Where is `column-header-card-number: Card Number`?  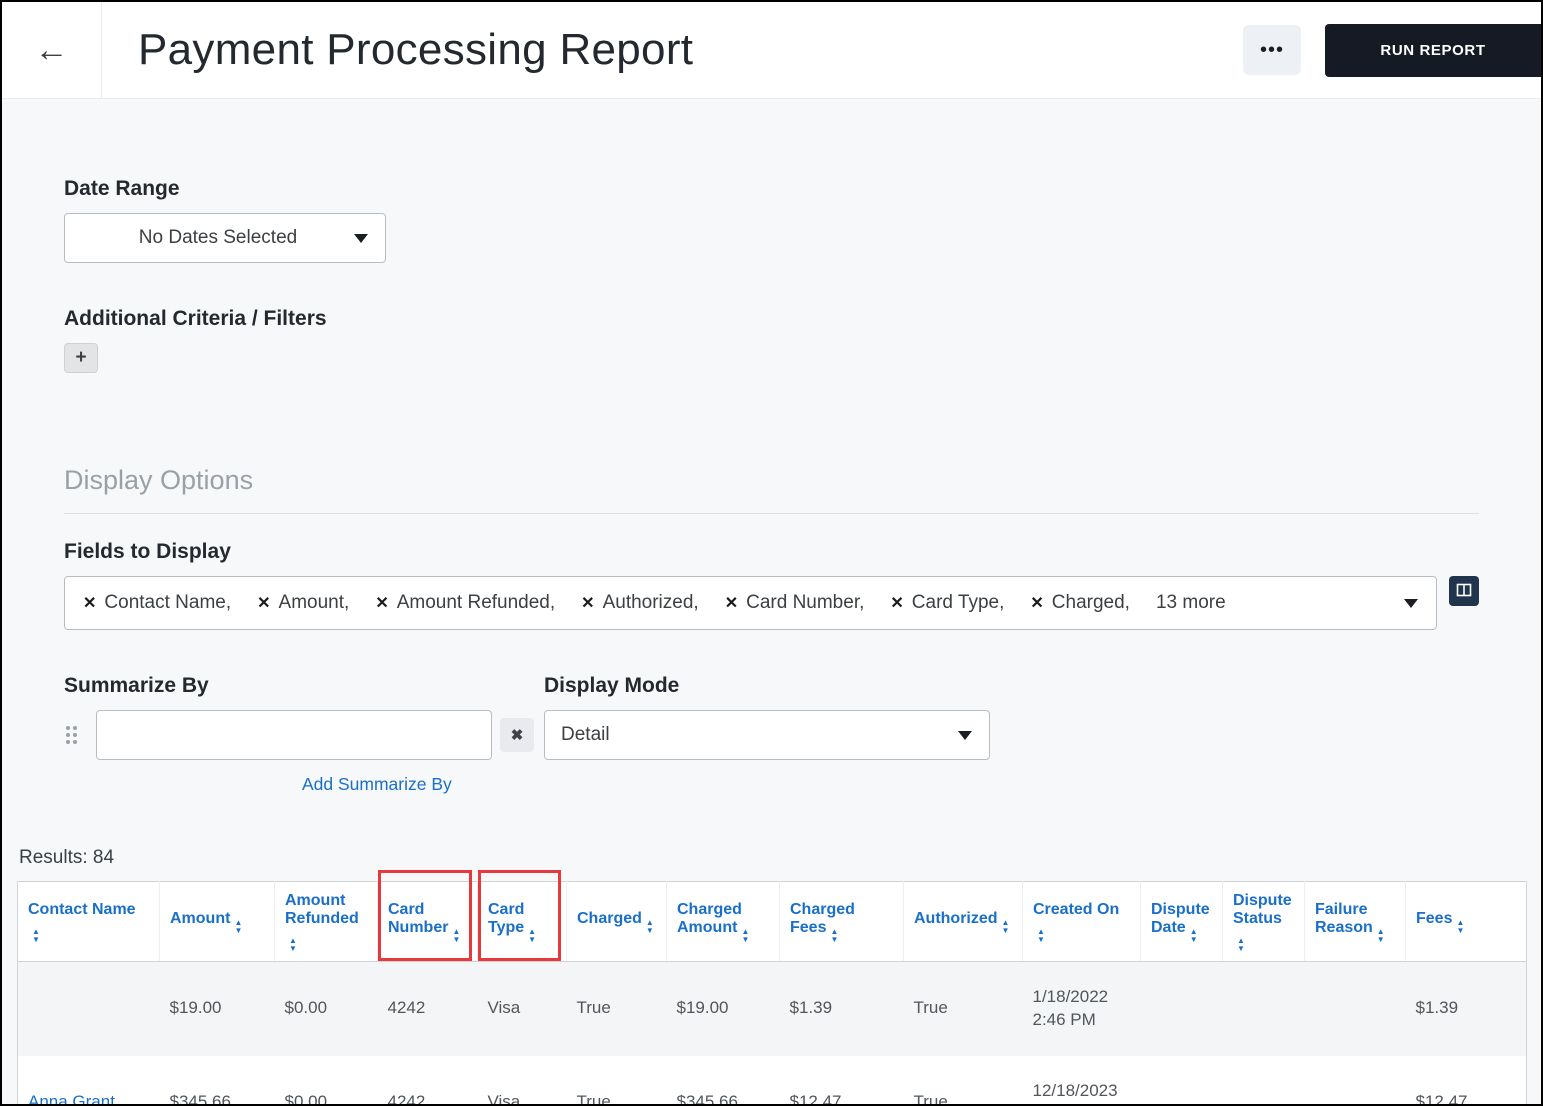
column-header-card-number: Card Number is located at coordinates (427, 915).